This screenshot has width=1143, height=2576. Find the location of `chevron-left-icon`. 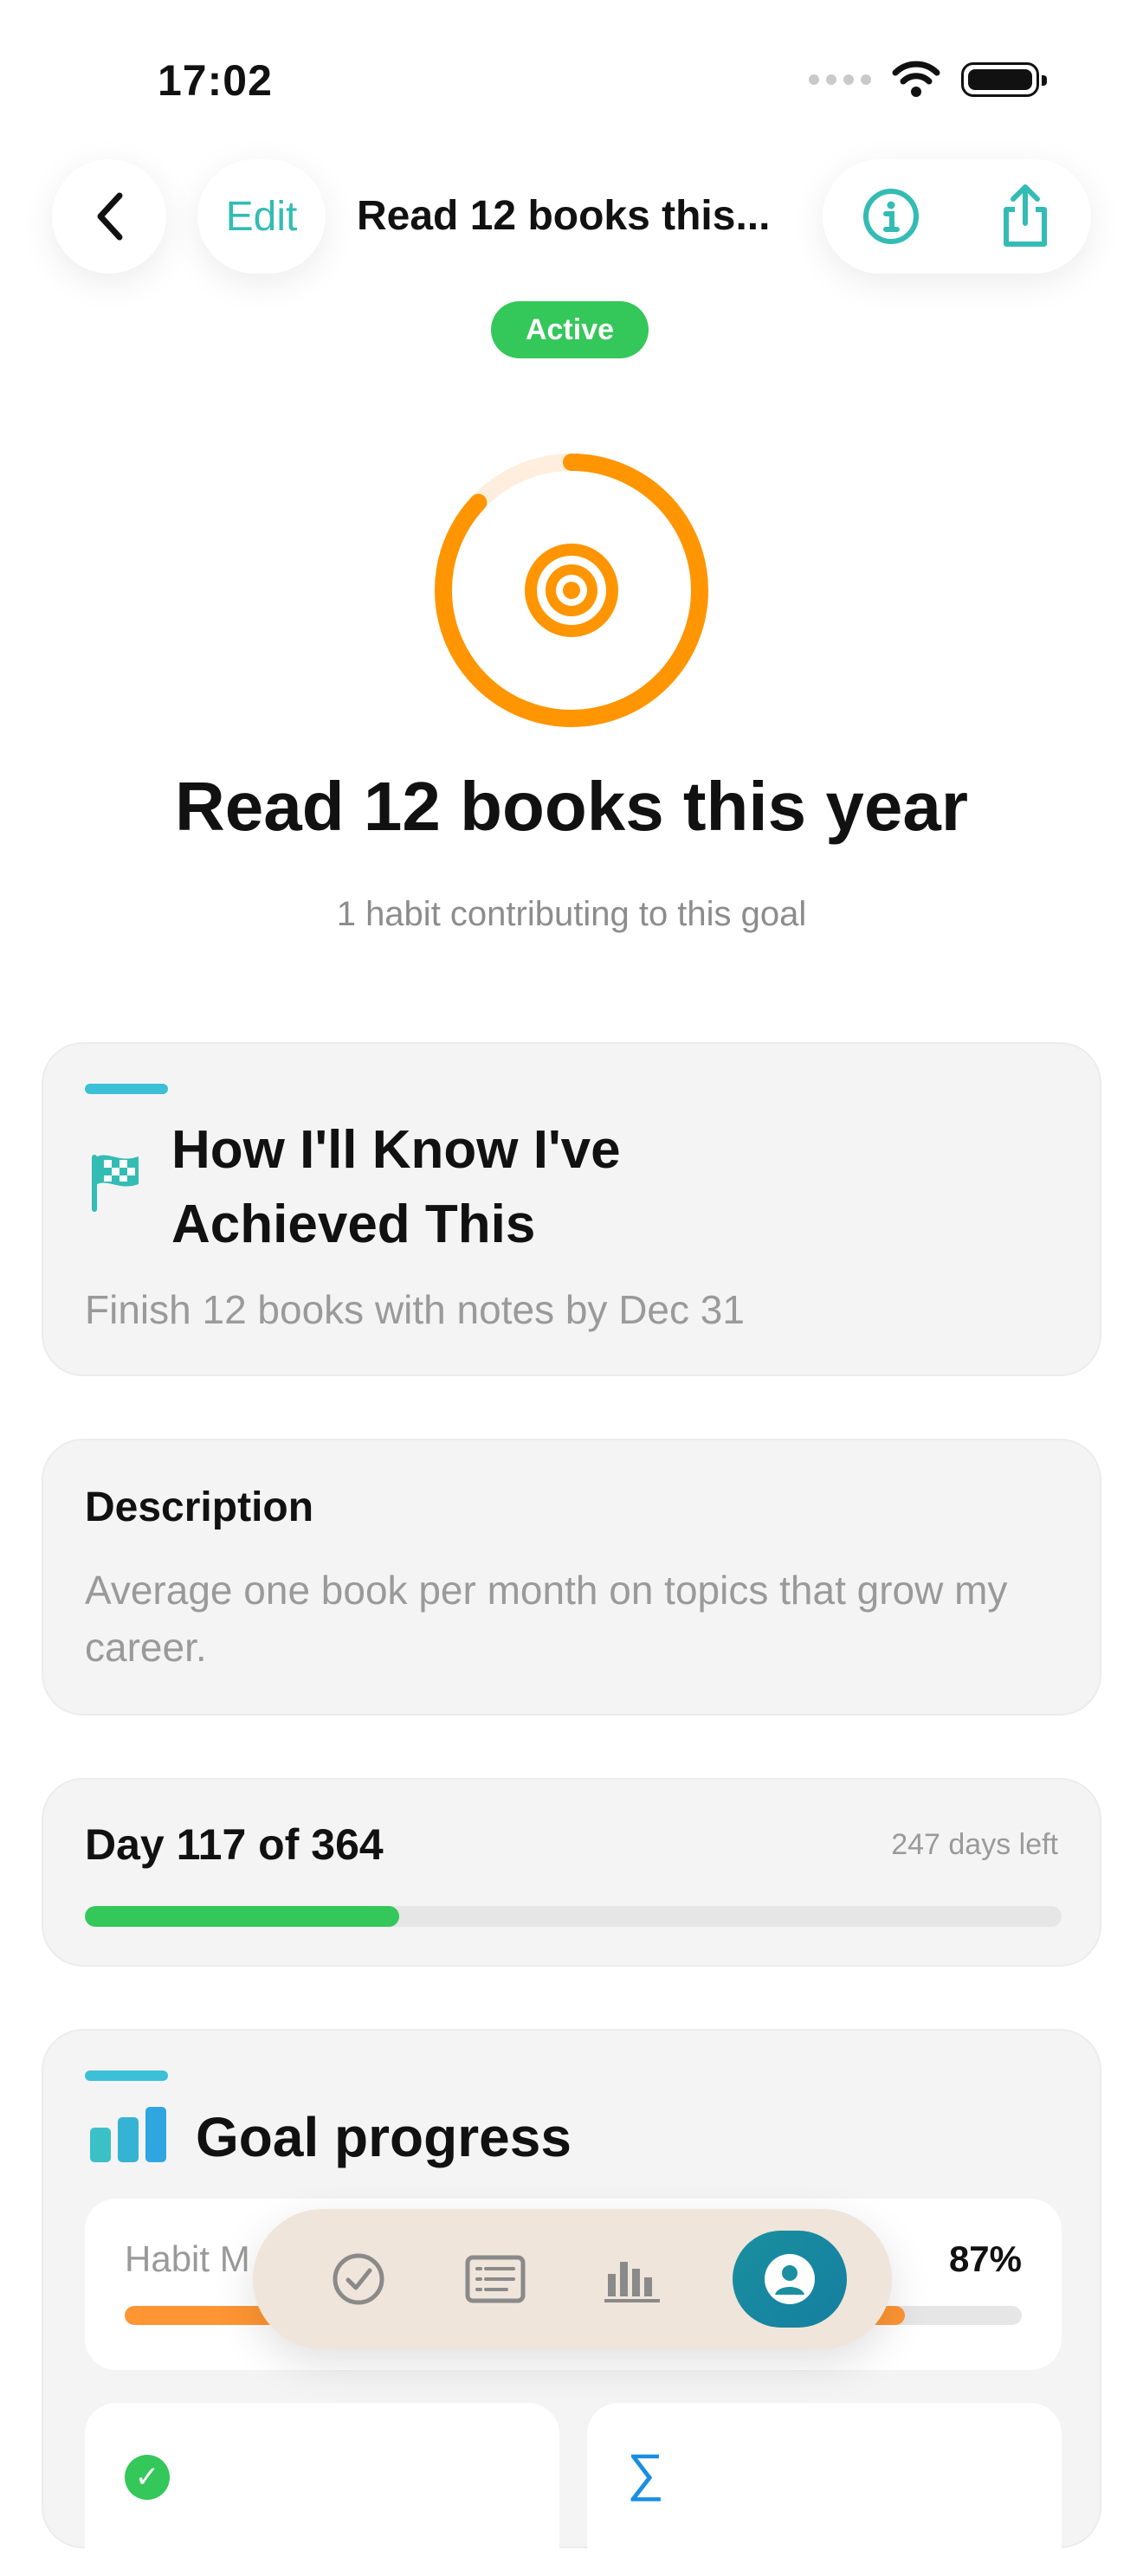

chevron-left-icon is located at coordinates (110, 216).